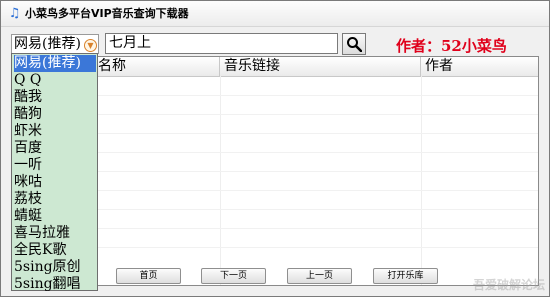 The height and width of the screenshot is (297, 550). I want to click on search-icon, so click(354, 44).